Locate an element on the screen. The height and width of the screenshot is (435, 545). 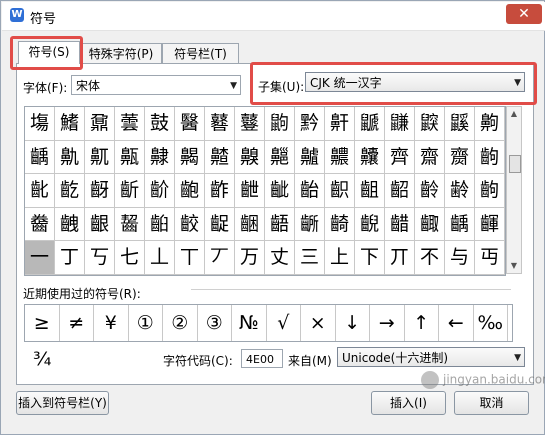
symbol-cell: 齇 is located at coordinates (310, 157).